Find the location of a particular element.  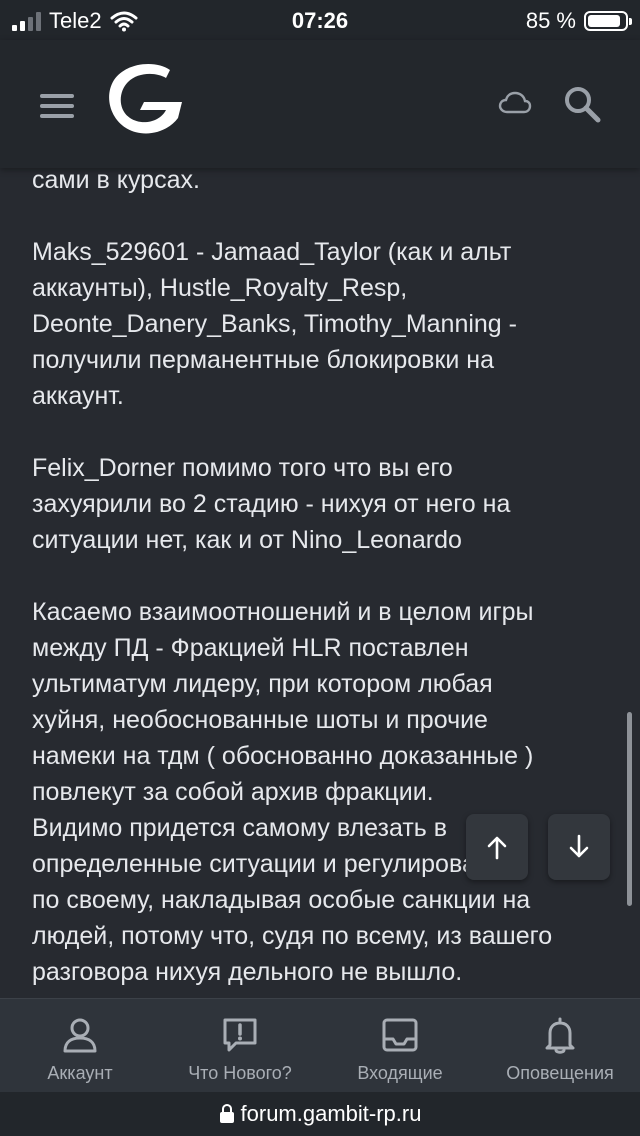

cloud-icon is located at coordinates (515, 103).